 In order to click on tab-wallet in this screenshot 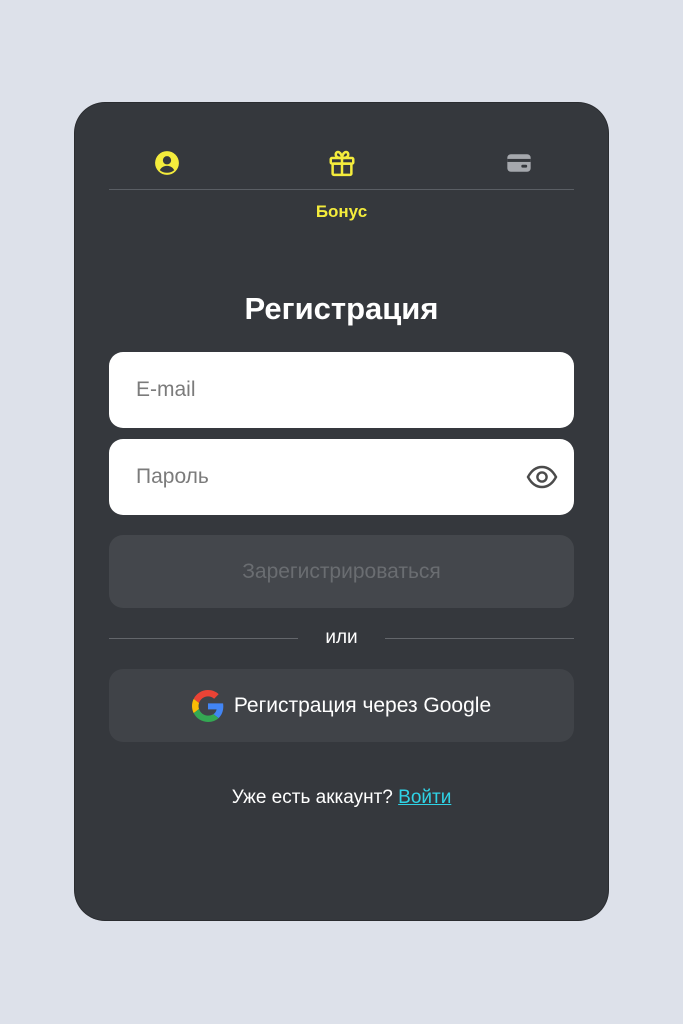, I will do `click(519, 163)`.